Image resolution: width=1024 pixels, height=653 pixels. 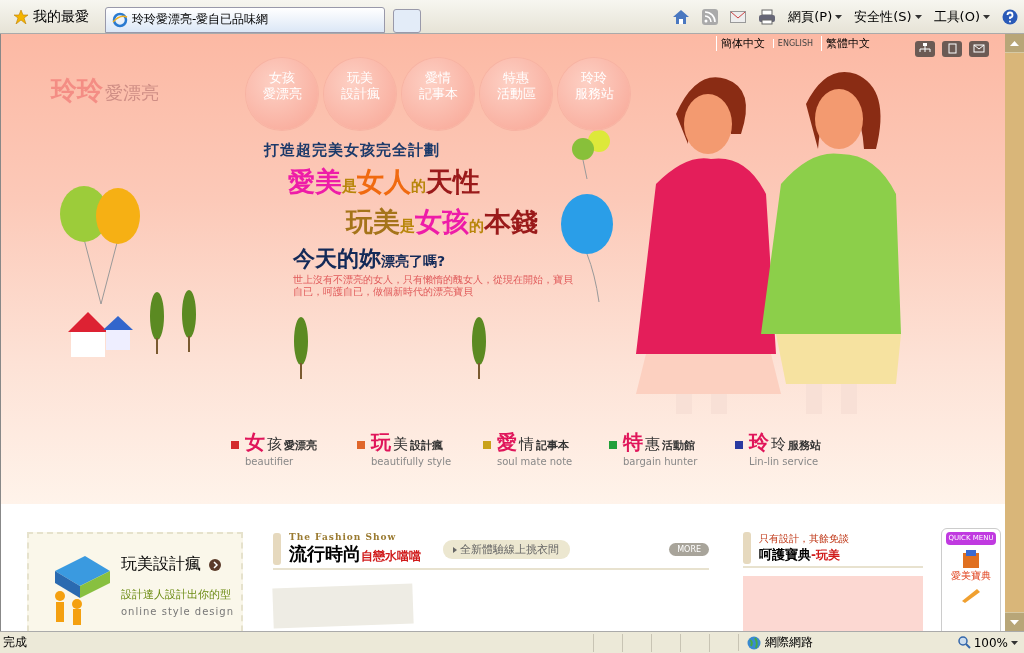 I want to click on feed-icon, so click(x=710, y=16).